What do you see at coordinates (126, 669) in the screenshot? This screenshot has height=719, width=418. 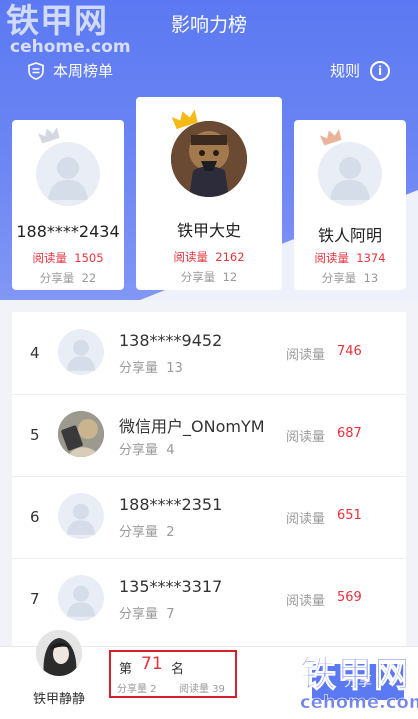 I see `rank-prefix: 第` at bounding box center [126, 669].